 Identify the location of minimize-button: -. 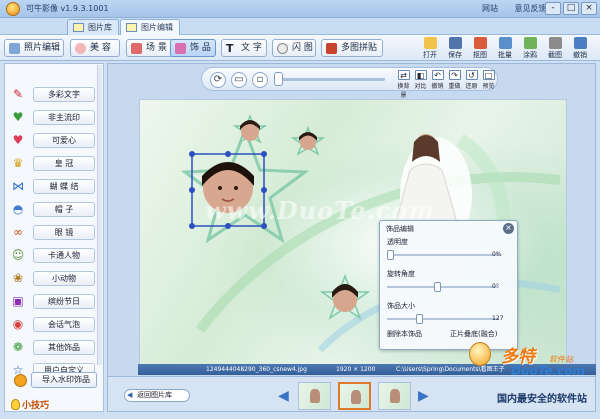
(553, 8).